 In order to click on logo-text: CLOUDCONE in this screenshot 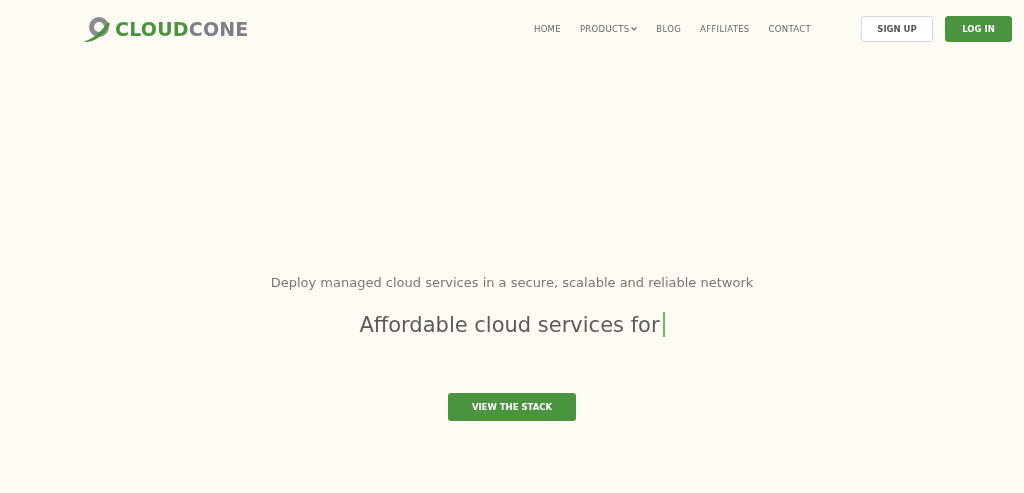, I will do `click(182, 28)`.